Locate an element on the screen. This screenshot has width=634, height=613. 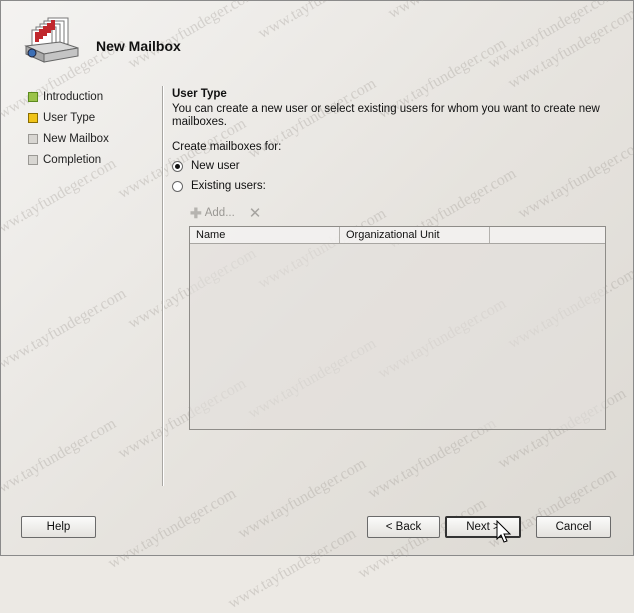
users-toolbar: ✚ Add... ✕ is located at coordinates (226, 213).